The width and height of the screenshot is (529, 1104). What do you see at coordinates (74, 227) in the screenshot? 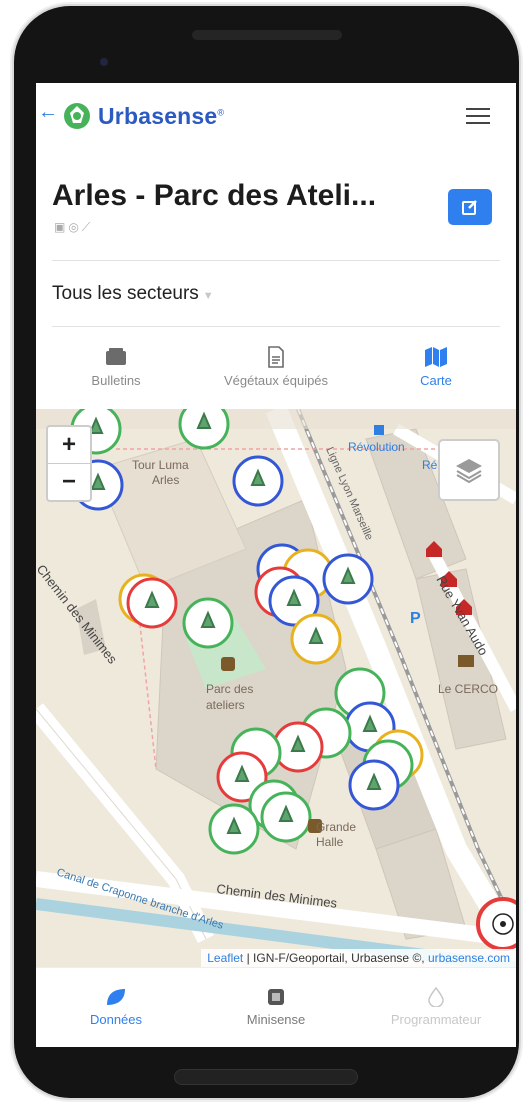
I see `title-status-icons: ▣◎⟋` at bounding box center [74, 227].